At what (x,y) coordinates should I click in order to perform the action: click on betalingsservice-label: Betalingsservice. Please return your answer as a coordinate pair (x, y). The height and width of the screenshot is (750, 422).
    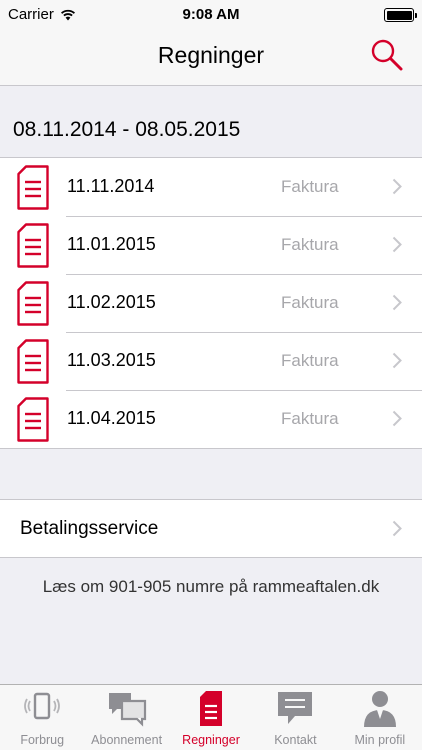
    Looking at the image, I should click on (89, 528).